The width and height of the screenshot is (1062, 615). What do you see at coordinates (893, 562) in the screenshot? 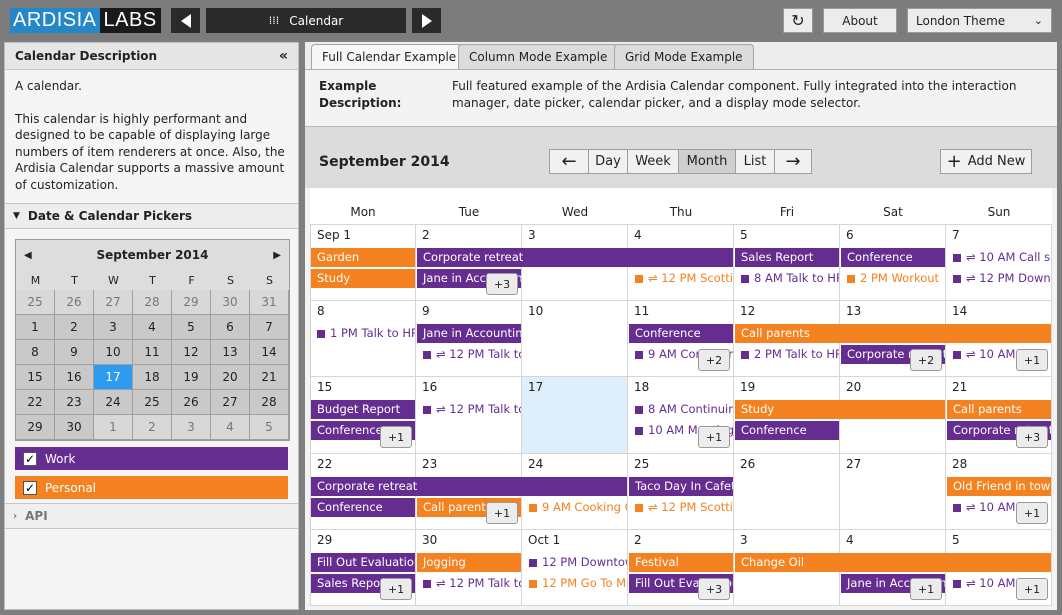
I see `event-bar: Change Oil` at bounding box center [893, 562].